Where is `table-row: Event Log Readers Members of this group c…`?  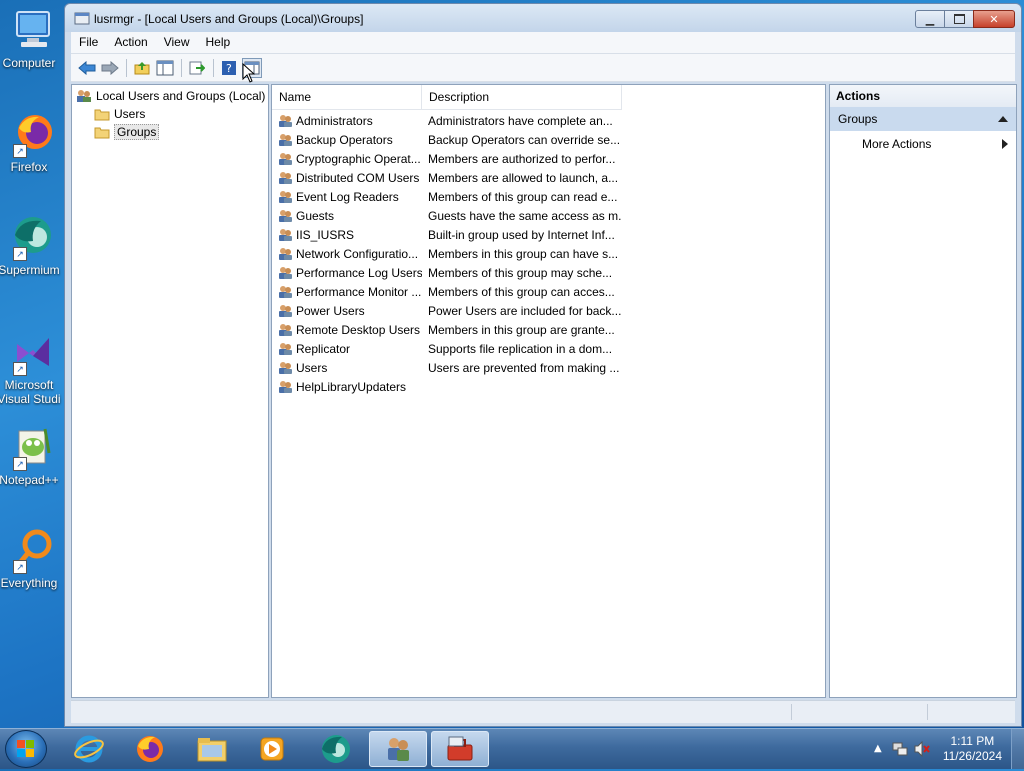
table-row: Event Log Readers Members of this group c… is located at coordinates (447, 196).